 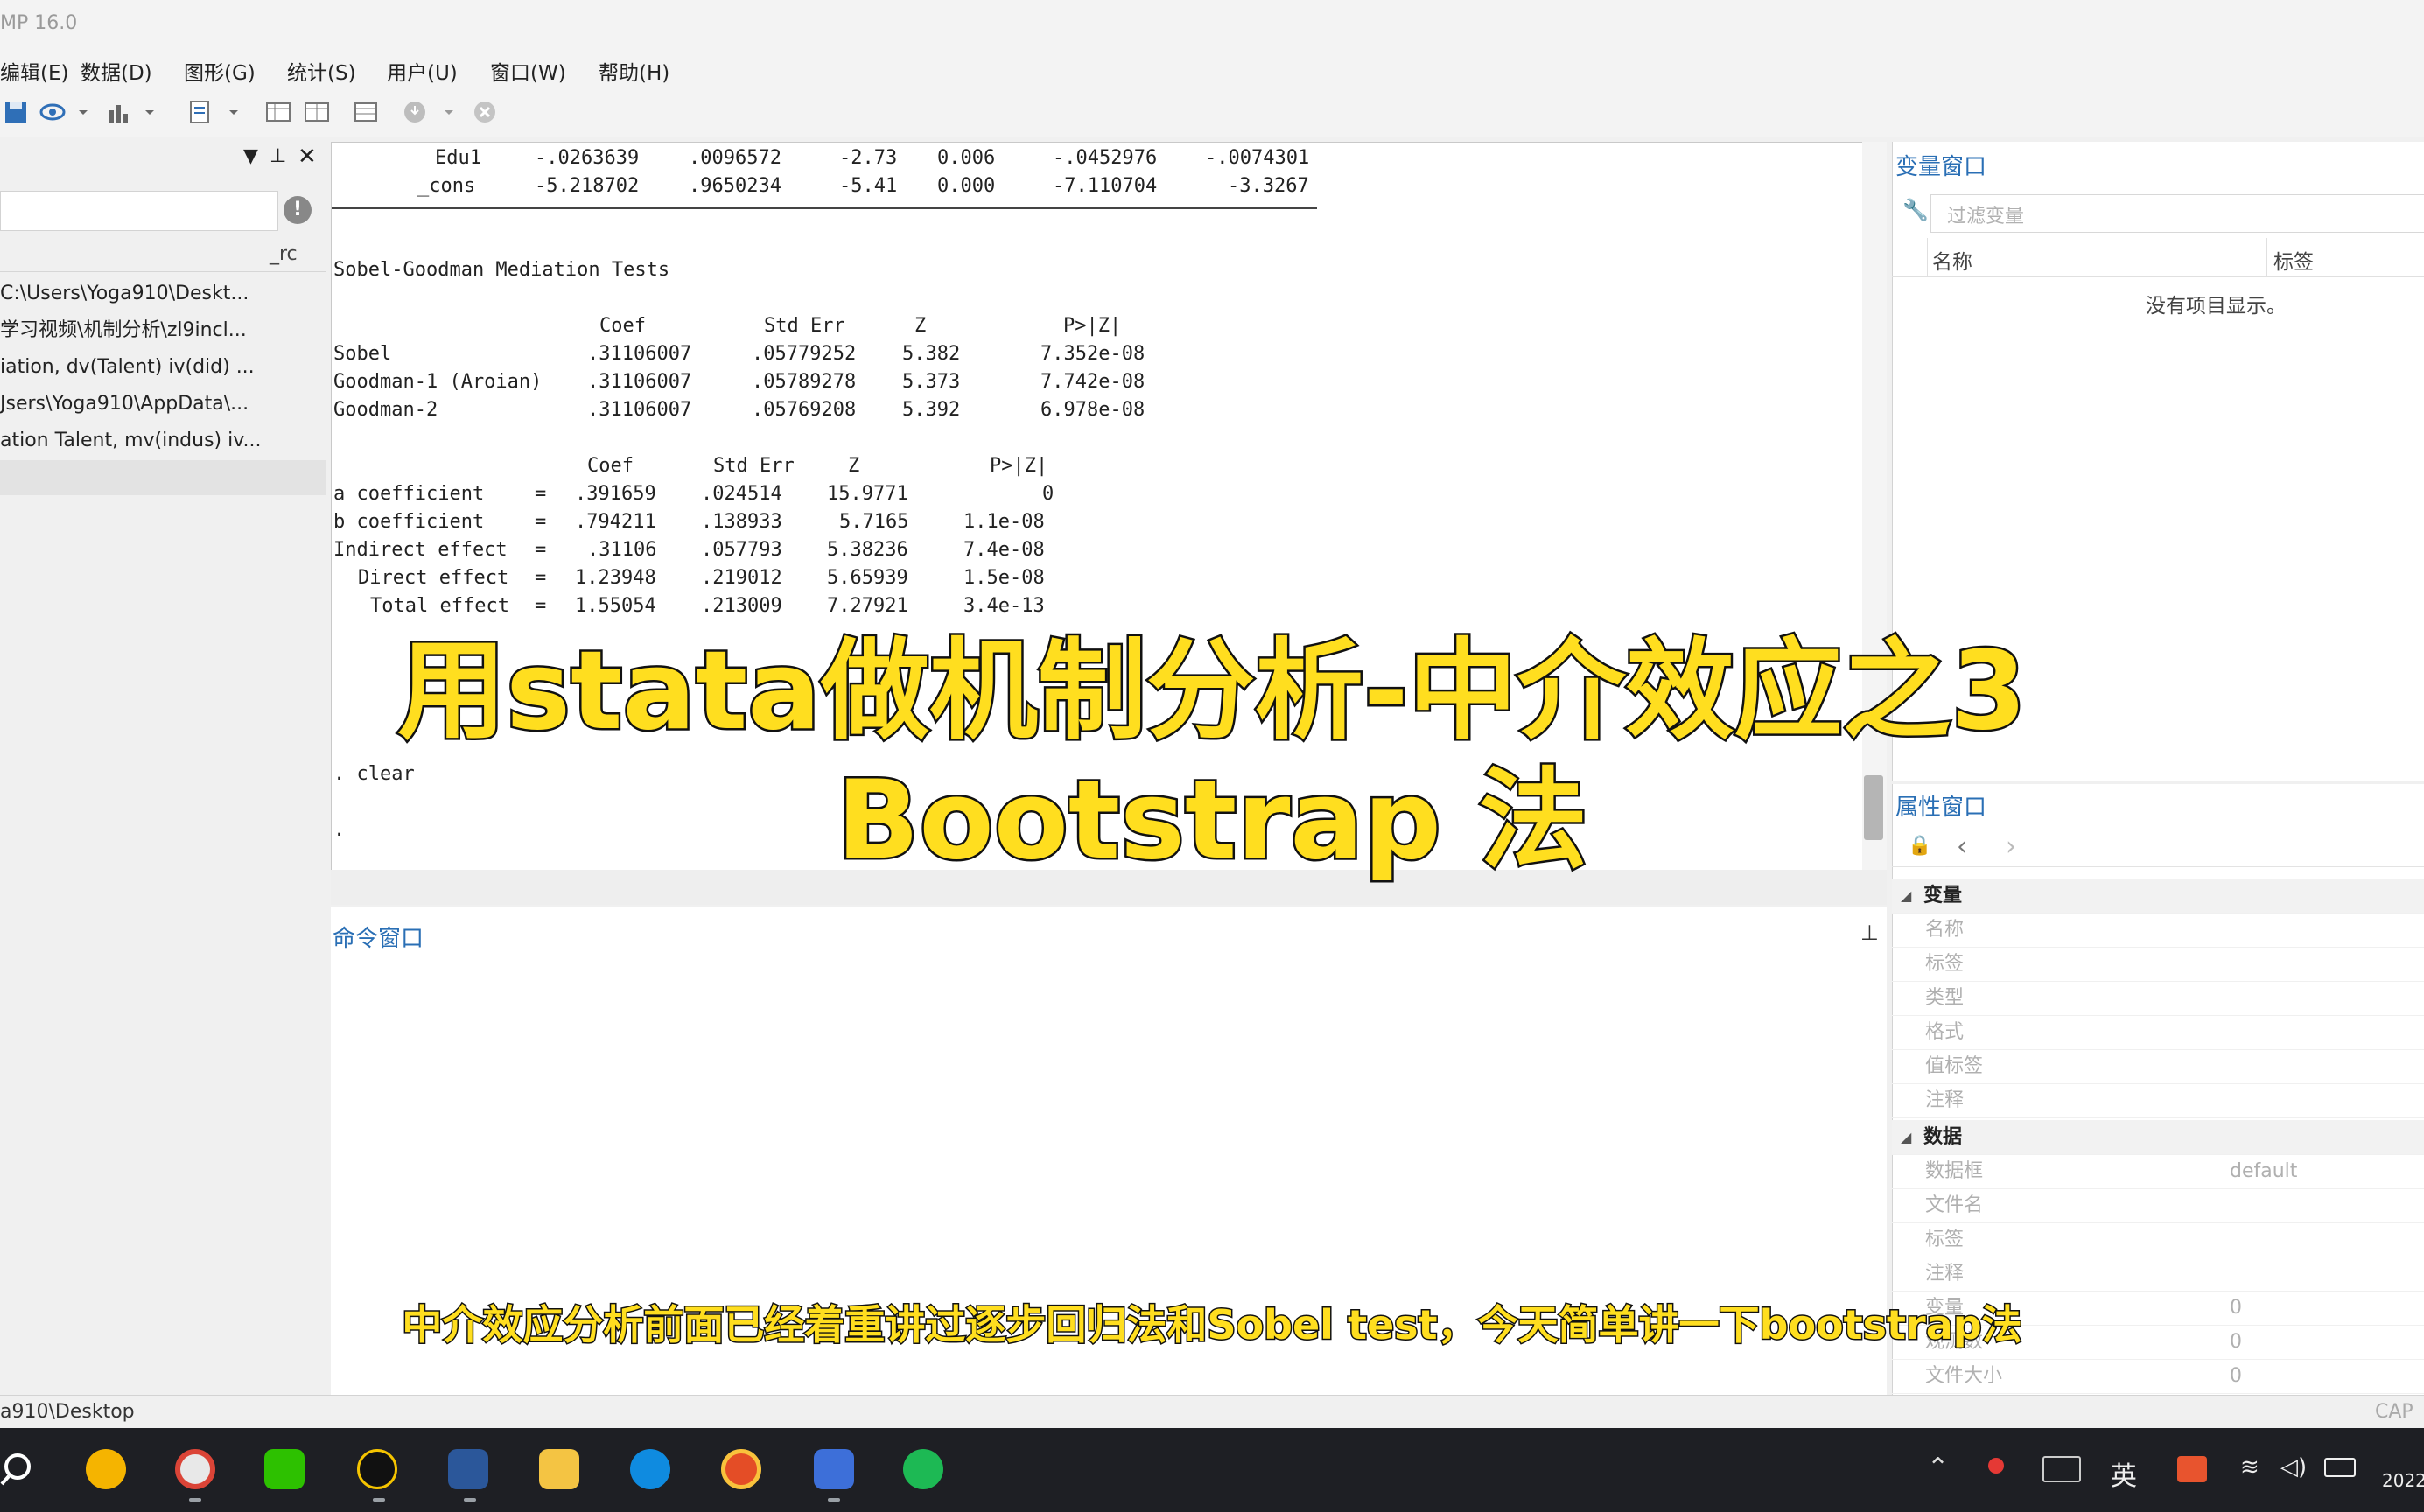 What do you see at coordinates (650, 1469) in the screenshot?
I see `edge-icon` at bounding box center [650, 1469].